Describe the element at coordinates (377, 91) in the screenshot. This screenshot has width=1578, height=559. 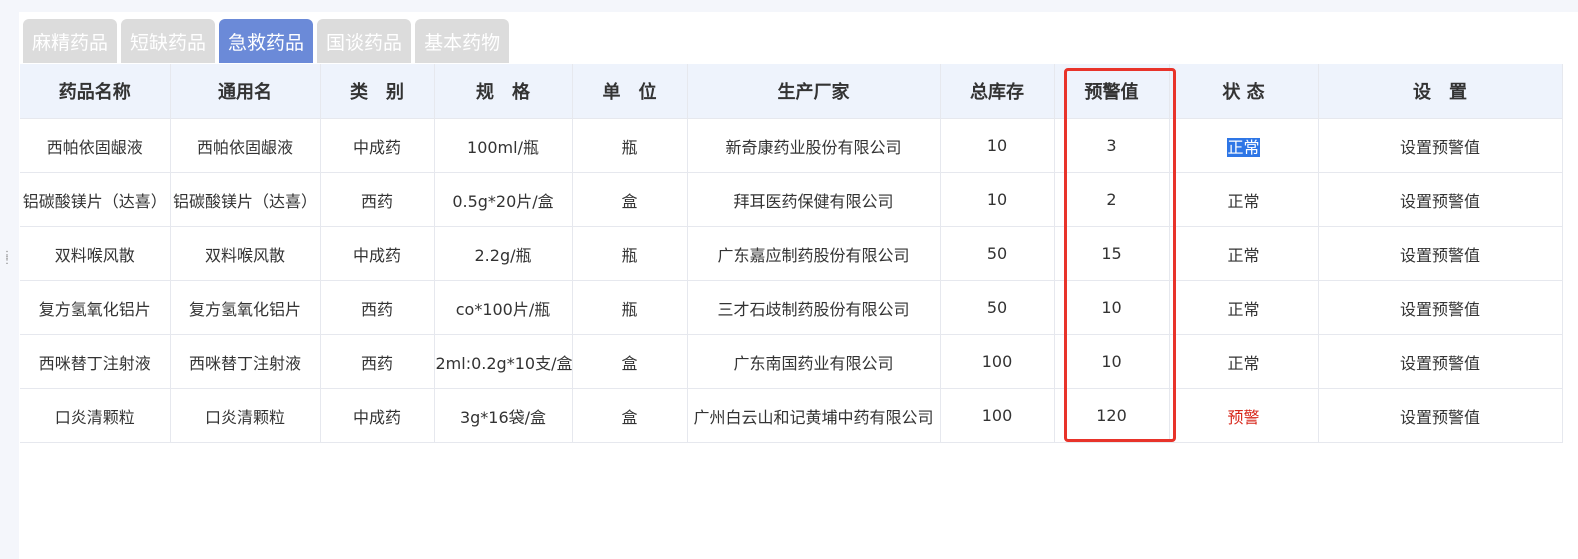
I see `column-header: 类 别` at that location.